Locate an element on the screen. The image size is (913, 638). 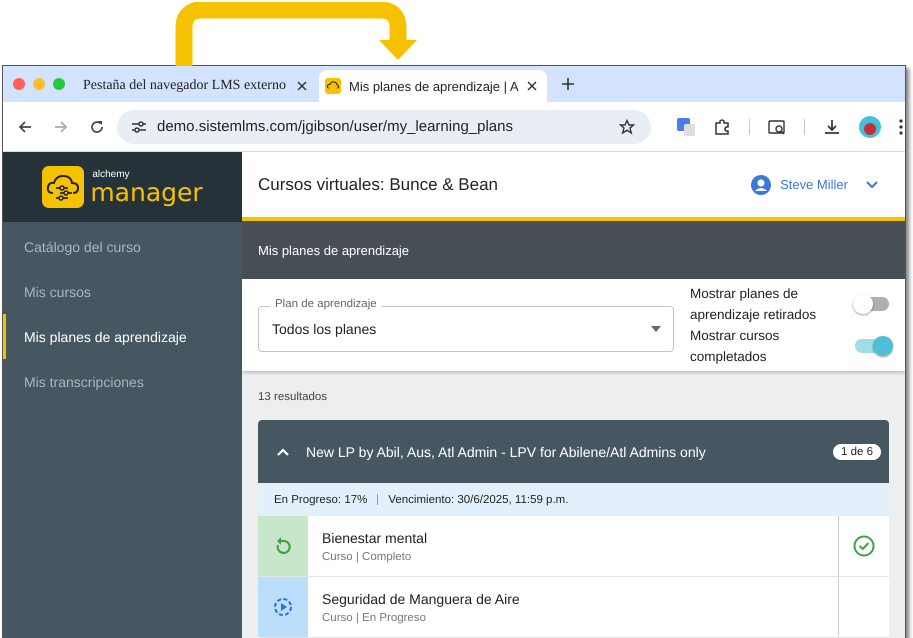
sidebar-item: Mis transcripciones is located at coordinates (122, 381).